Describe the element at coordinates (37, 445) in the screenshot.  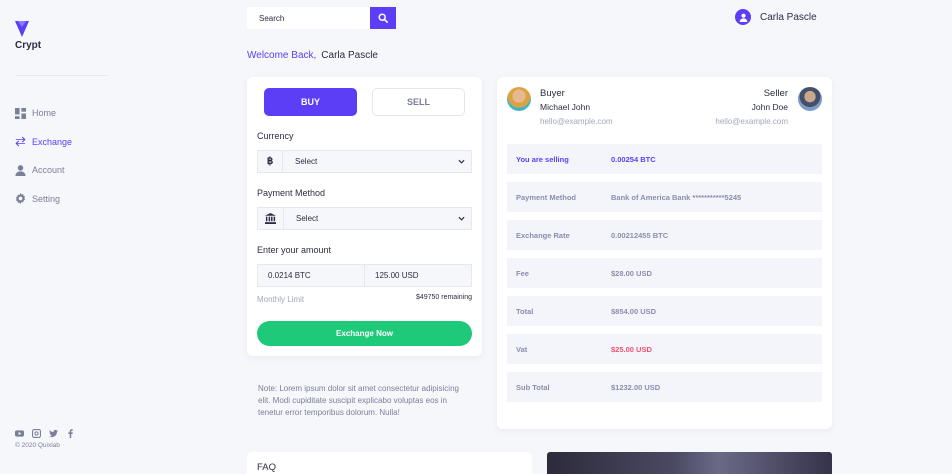
I see `copyright-text: © 2020 Quixlab` at that location.